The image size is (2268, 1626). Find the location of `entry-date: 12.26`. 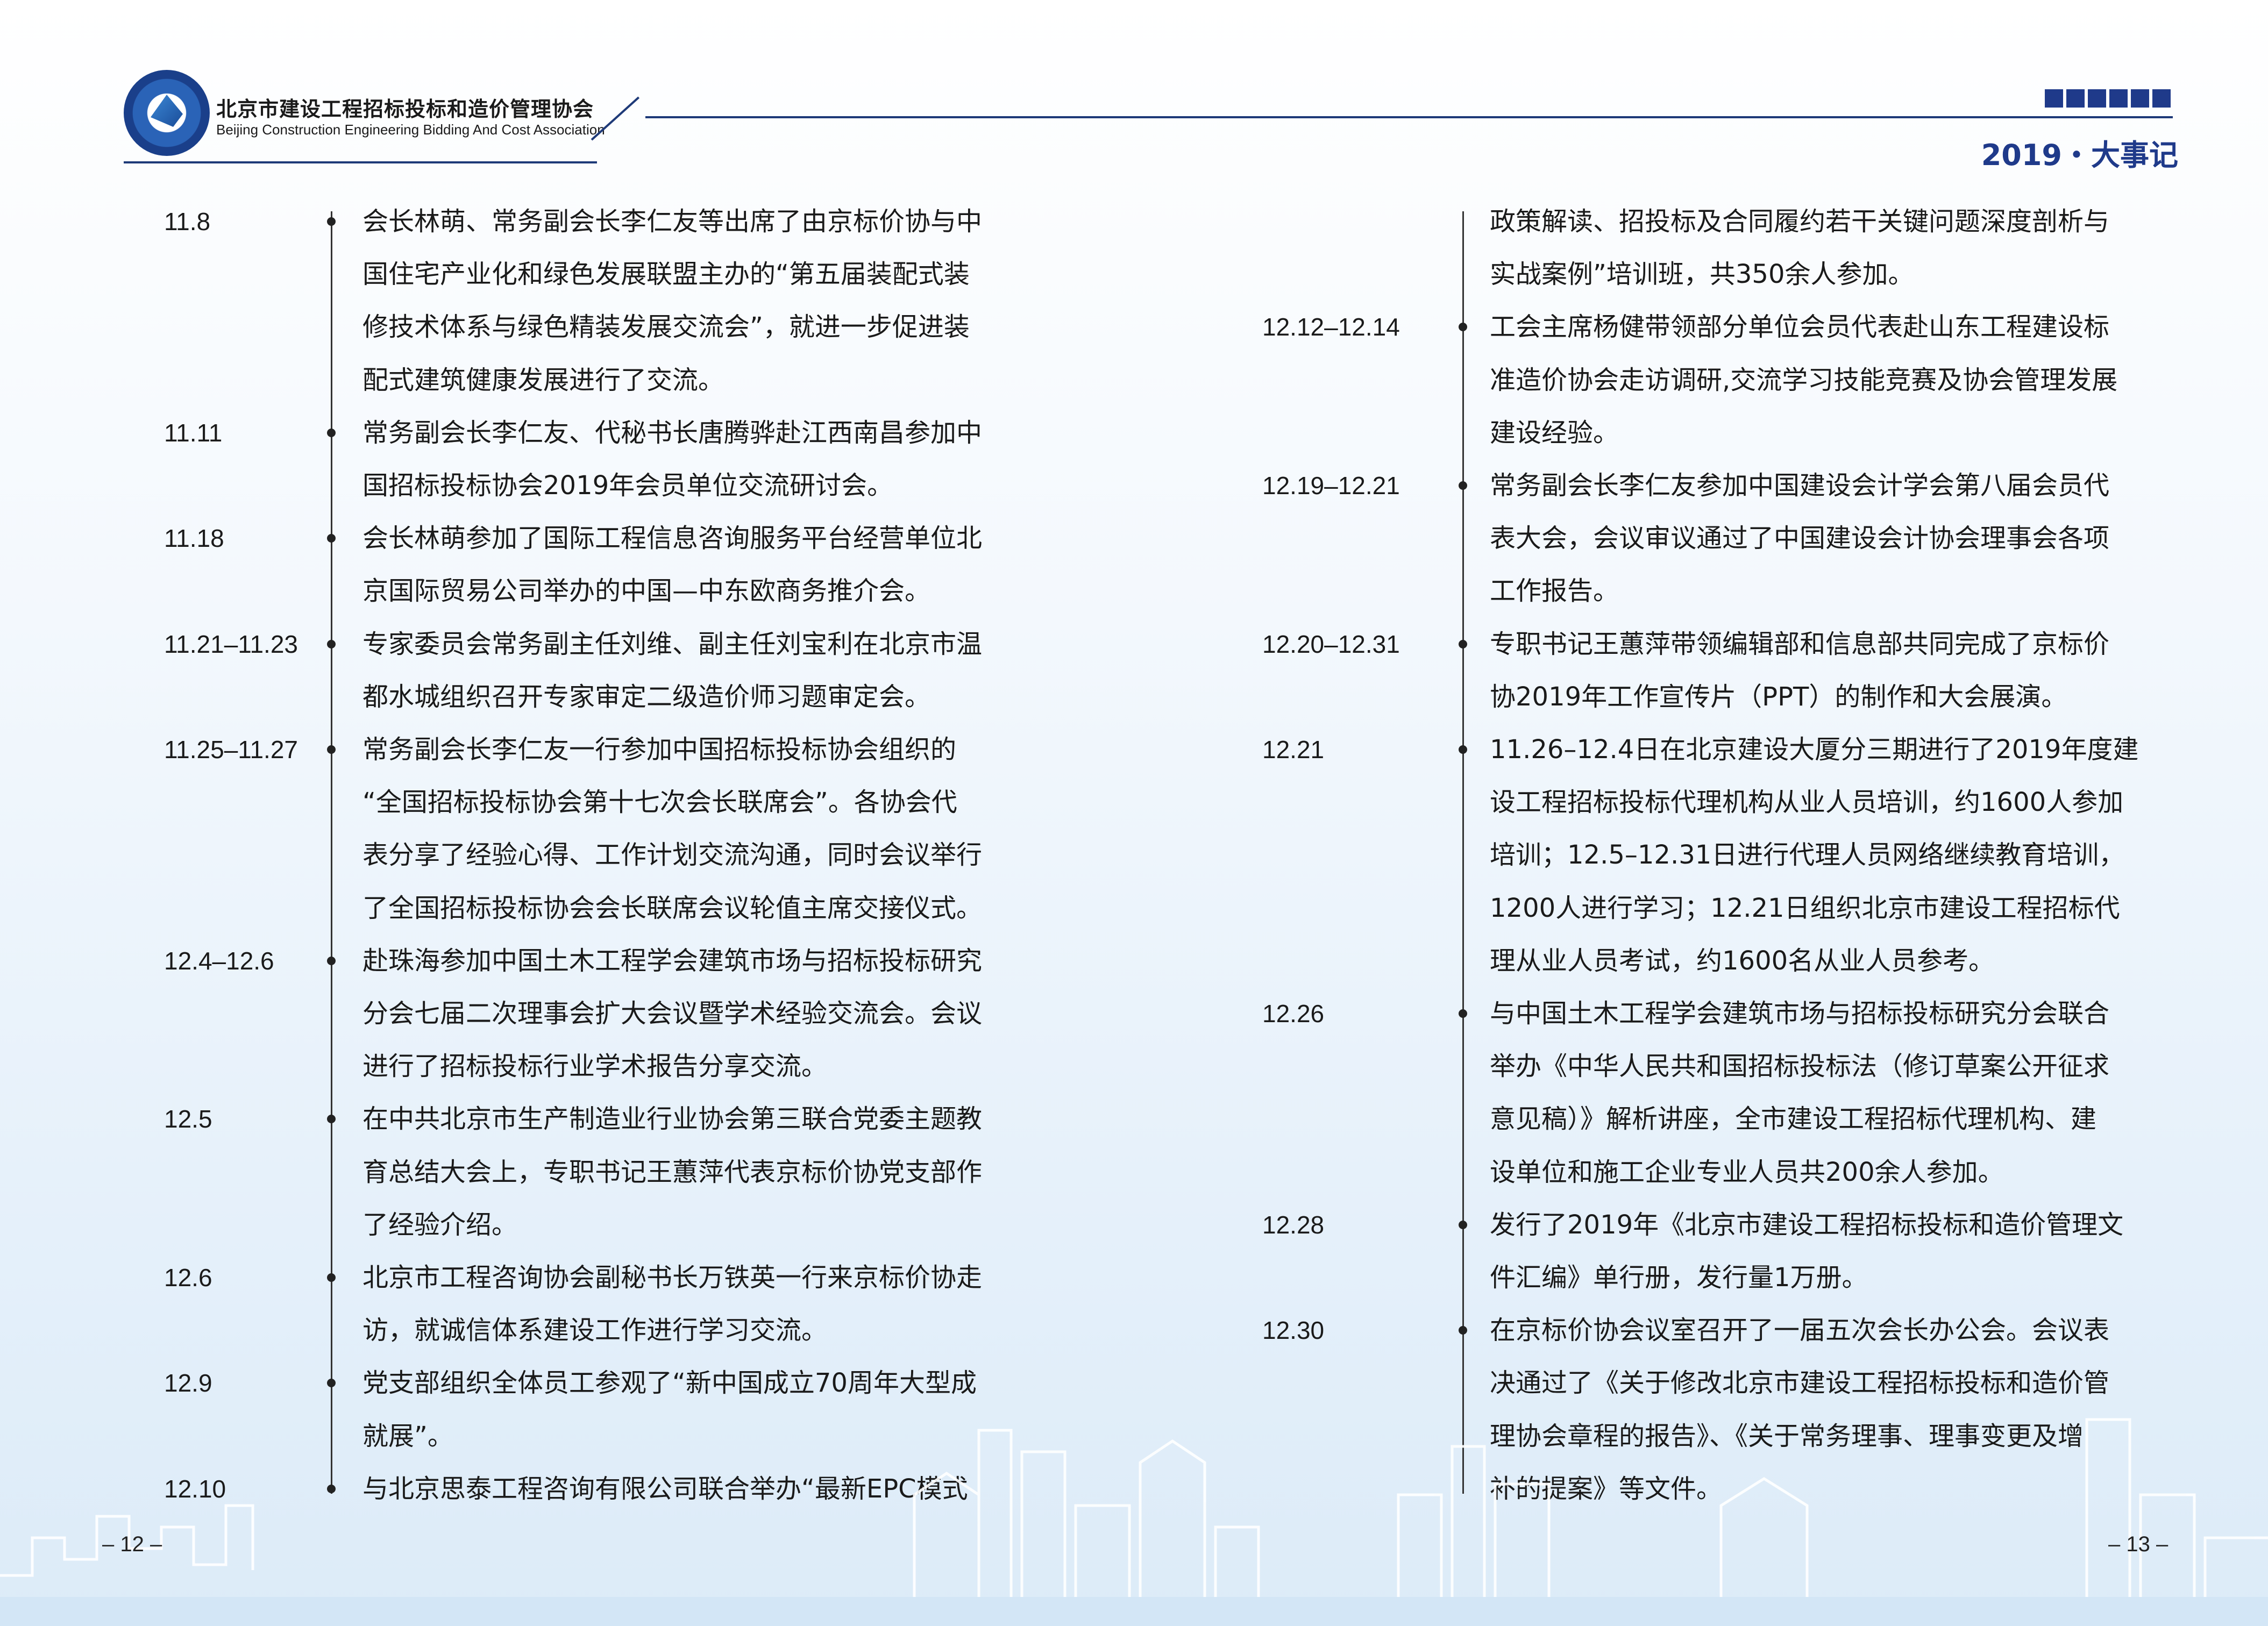

entry-date: 12.26 is located at coordinates (1294, 1014).